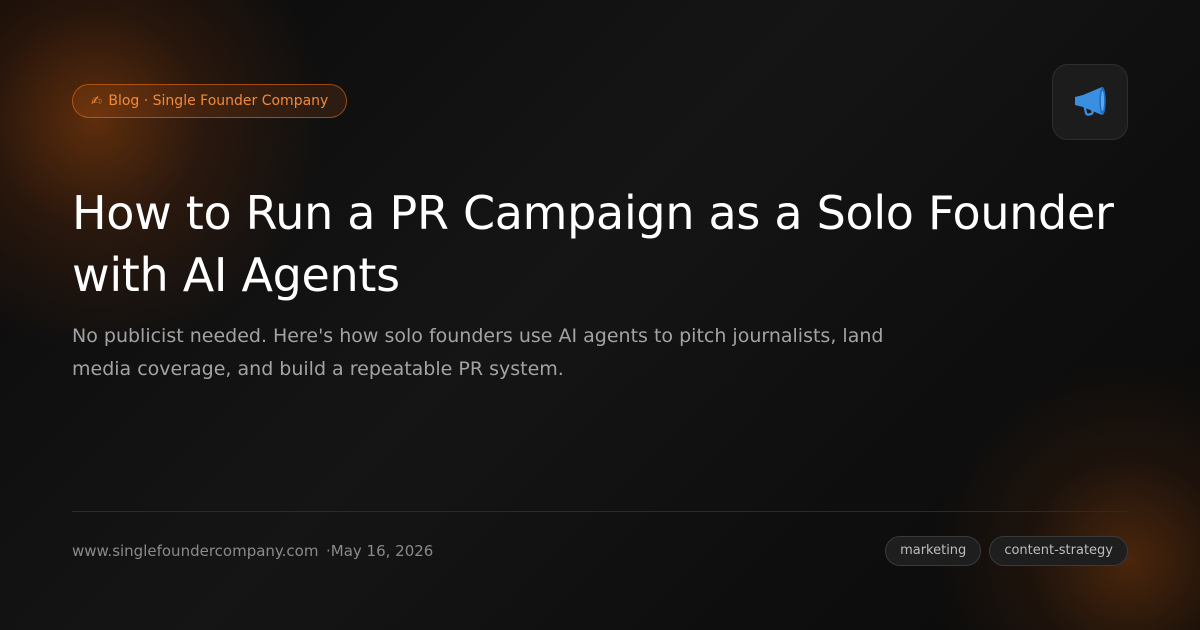  I want to click on icon-tile, so click(1090, 102).